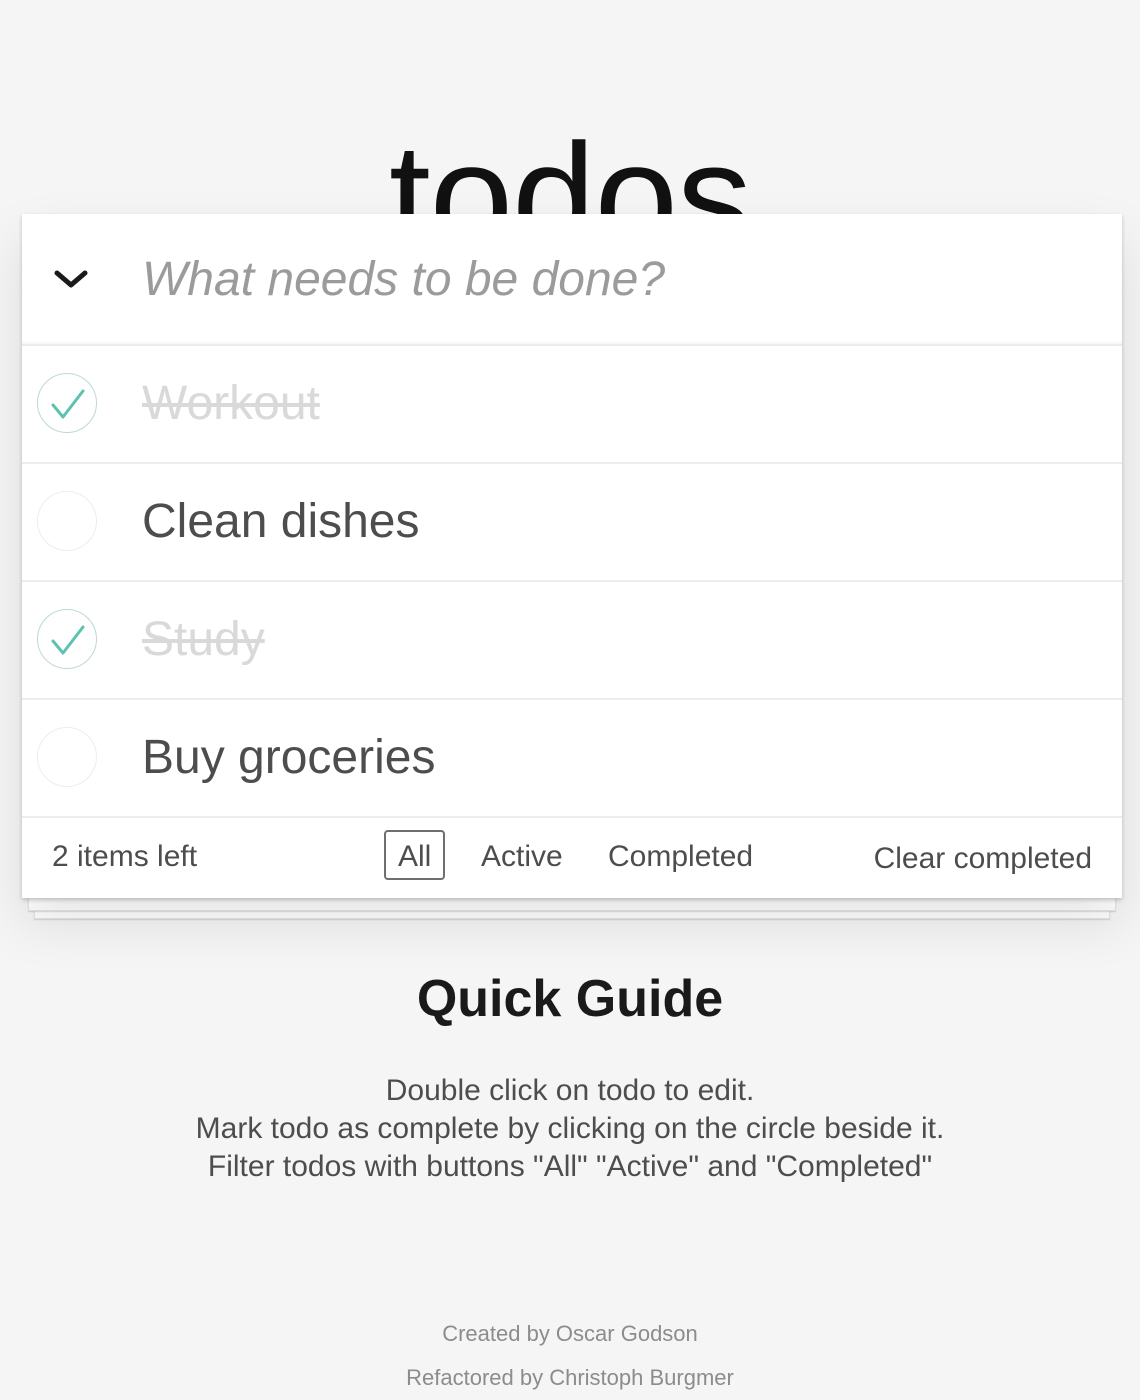  Describe the element at coordinates (572, 523) in the screenshot. I see `todo-item-clean-dishes: Clean dishes` at that location.